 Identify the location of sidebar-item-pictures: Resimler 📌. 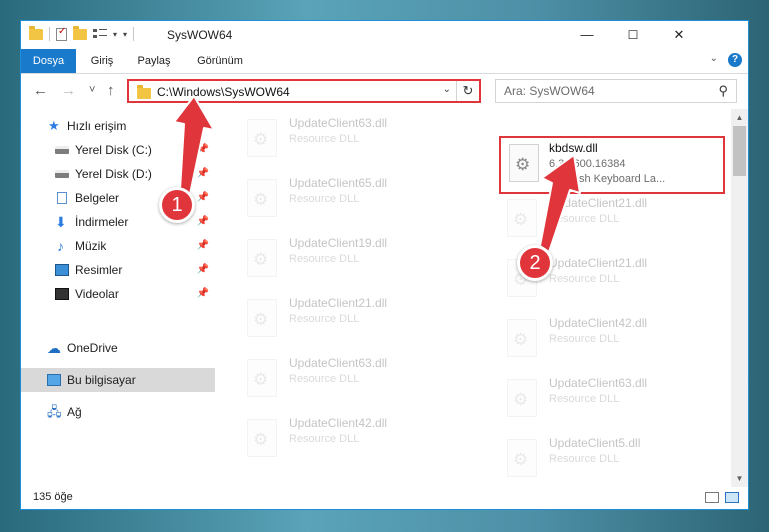
(118, 270).